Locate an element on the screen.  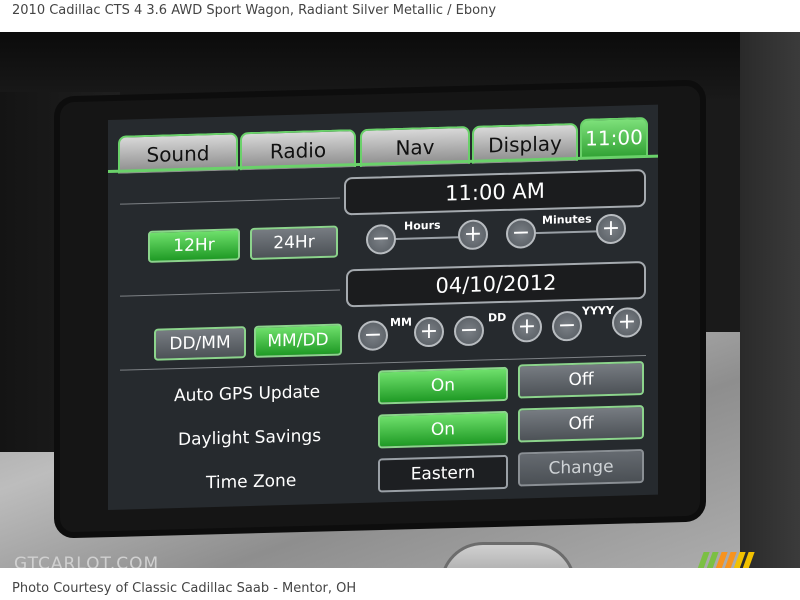
dashboard-bezel-right is located at coordinates (770, 300).